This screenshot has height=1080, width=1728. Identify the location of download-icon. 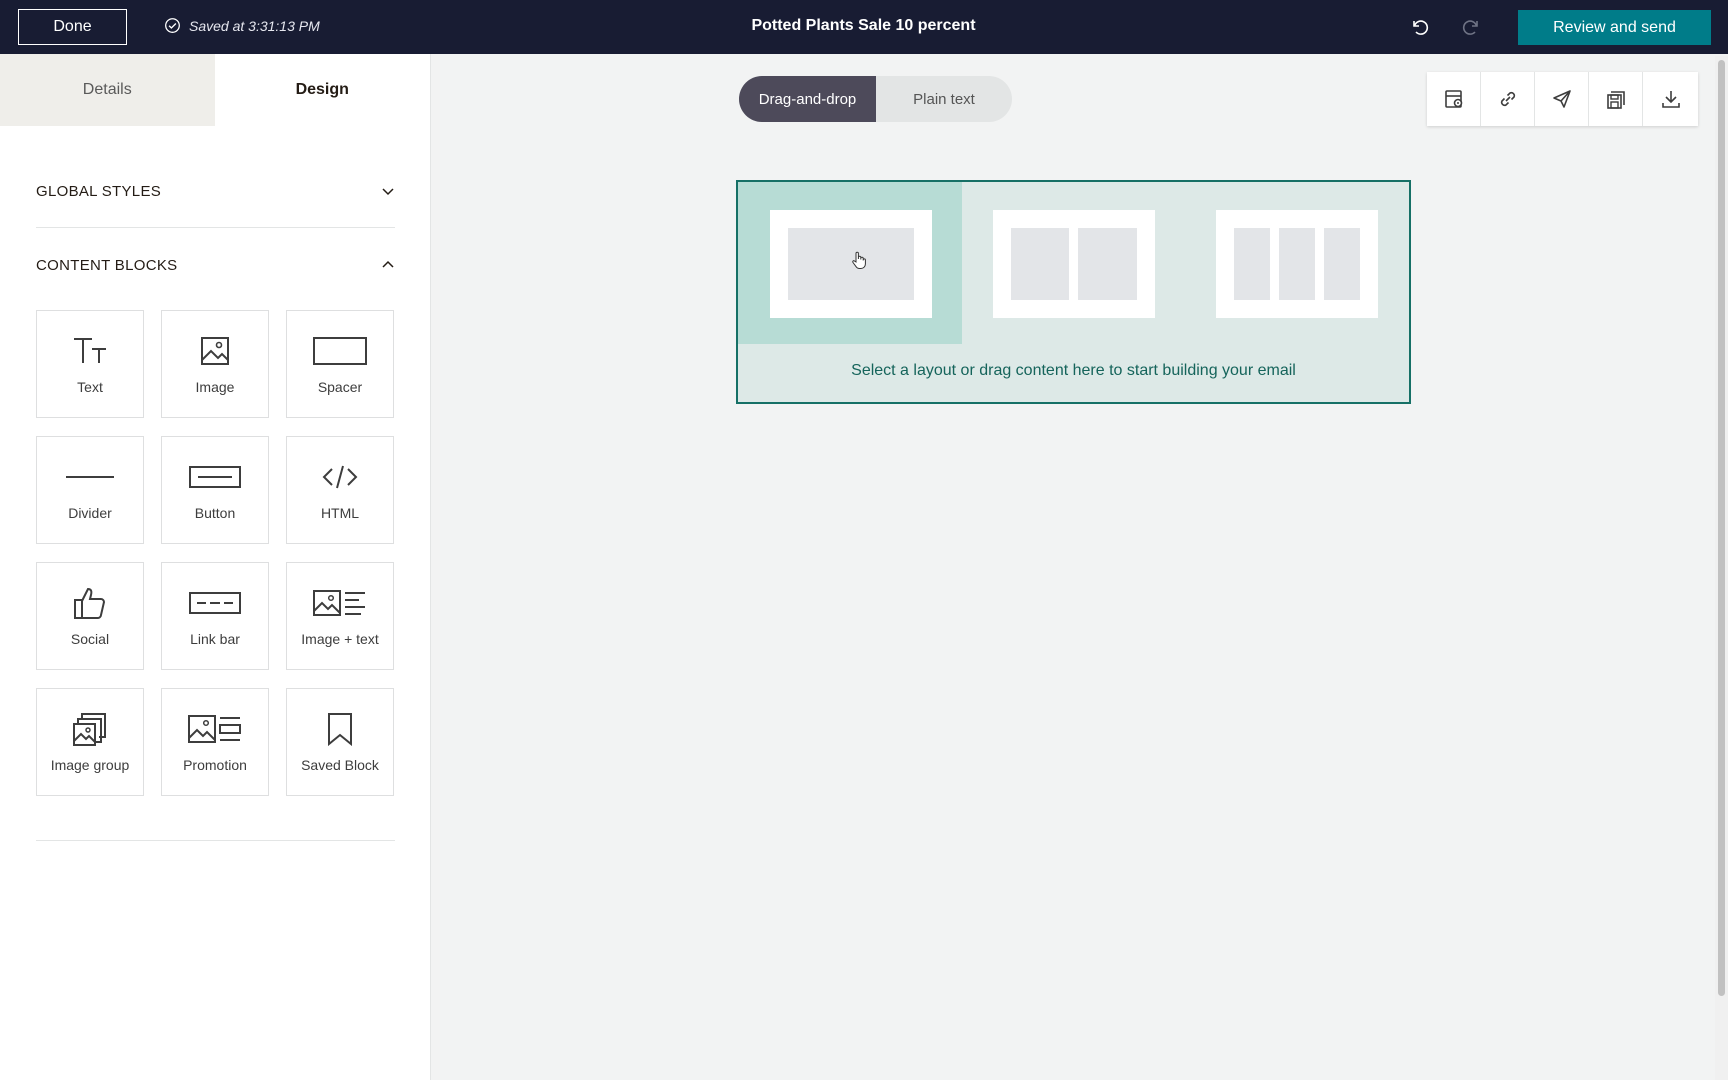
(1670, 99).